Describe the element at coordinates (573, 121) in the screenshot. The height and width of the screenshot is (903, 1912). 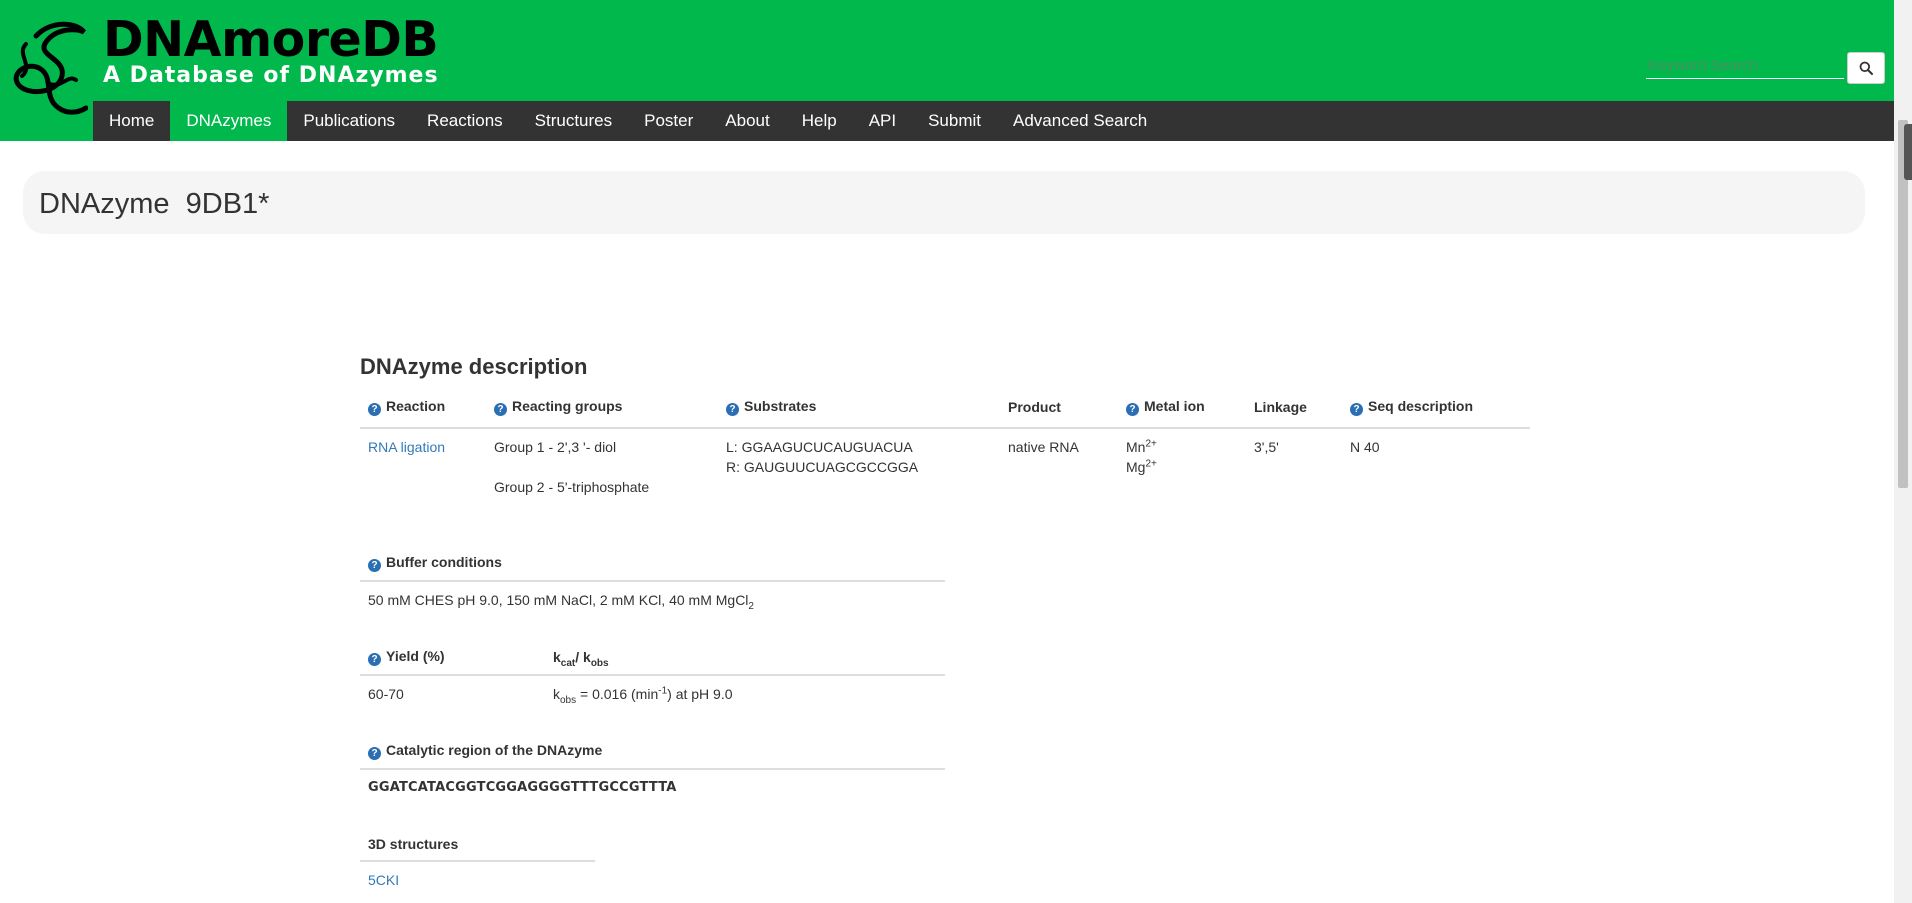
I see `nav-structures: Structures` at that location.